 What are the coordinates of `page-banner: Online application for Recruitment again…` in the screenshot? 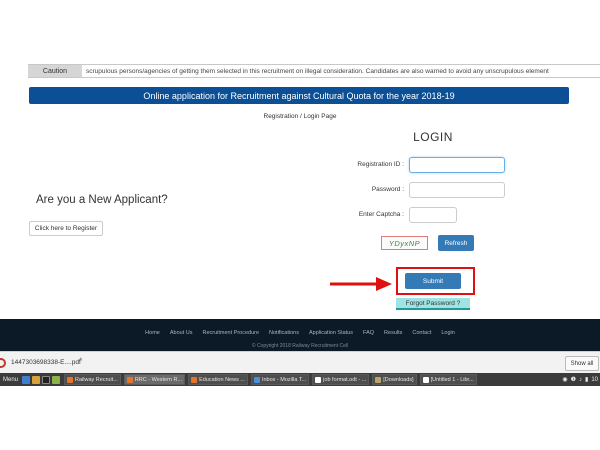 It's located at (299, 95).